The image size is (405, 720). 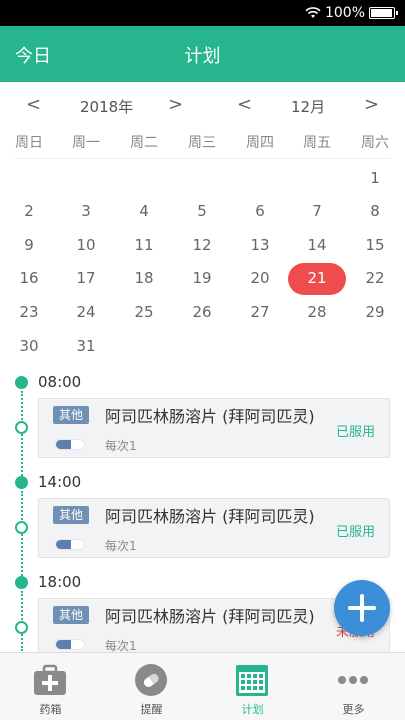 What do you see at coordinates (60, 482) in the screenshot?
I see `schedule-time: 14:00` at bounding box center [60, 482].